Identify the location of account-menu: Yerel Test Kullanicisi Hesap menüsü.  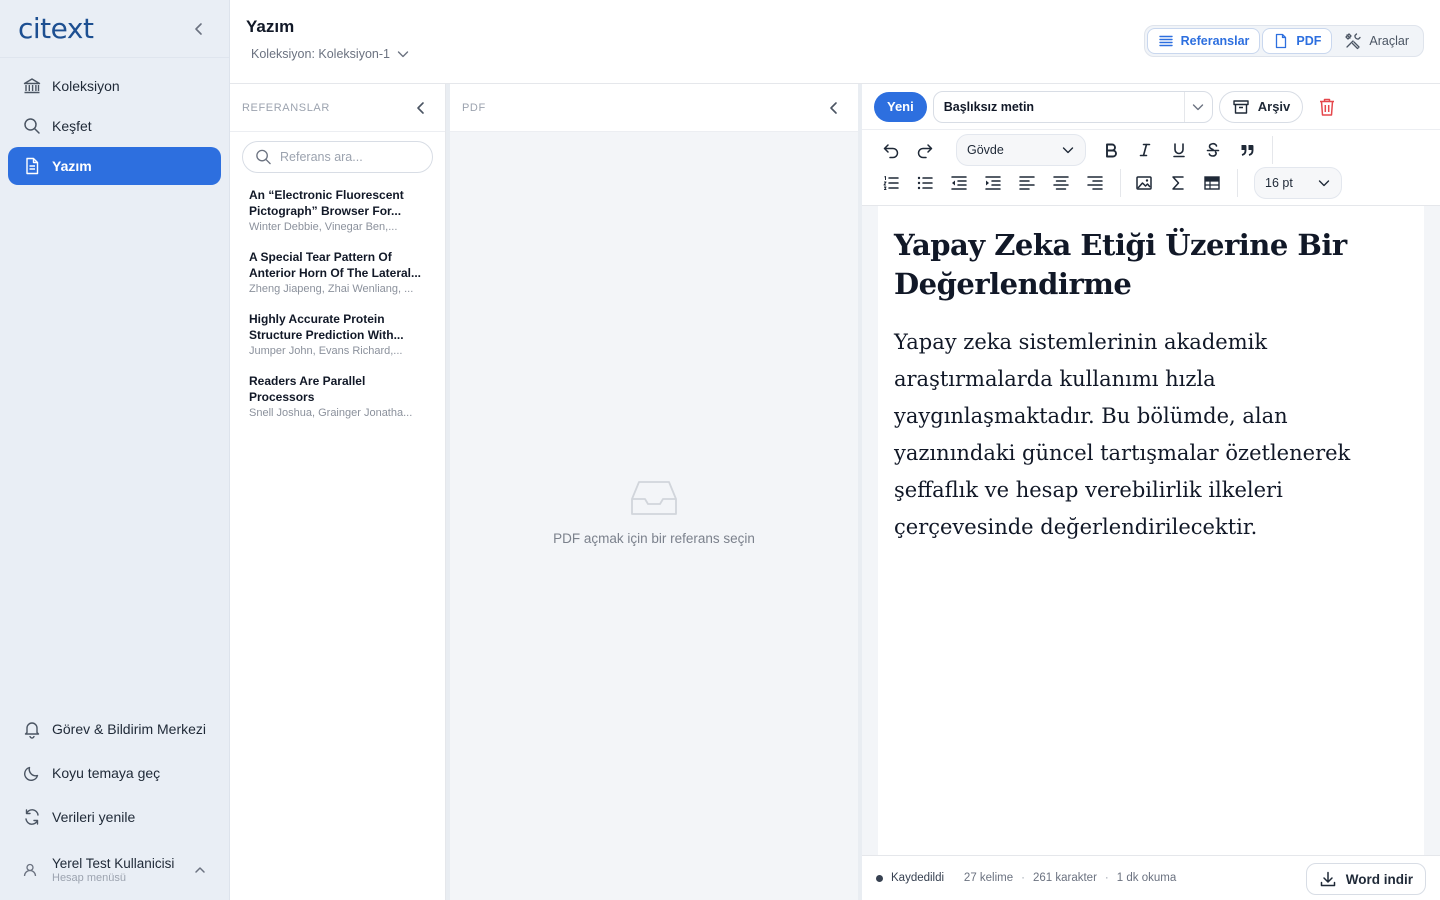
(114, 870).